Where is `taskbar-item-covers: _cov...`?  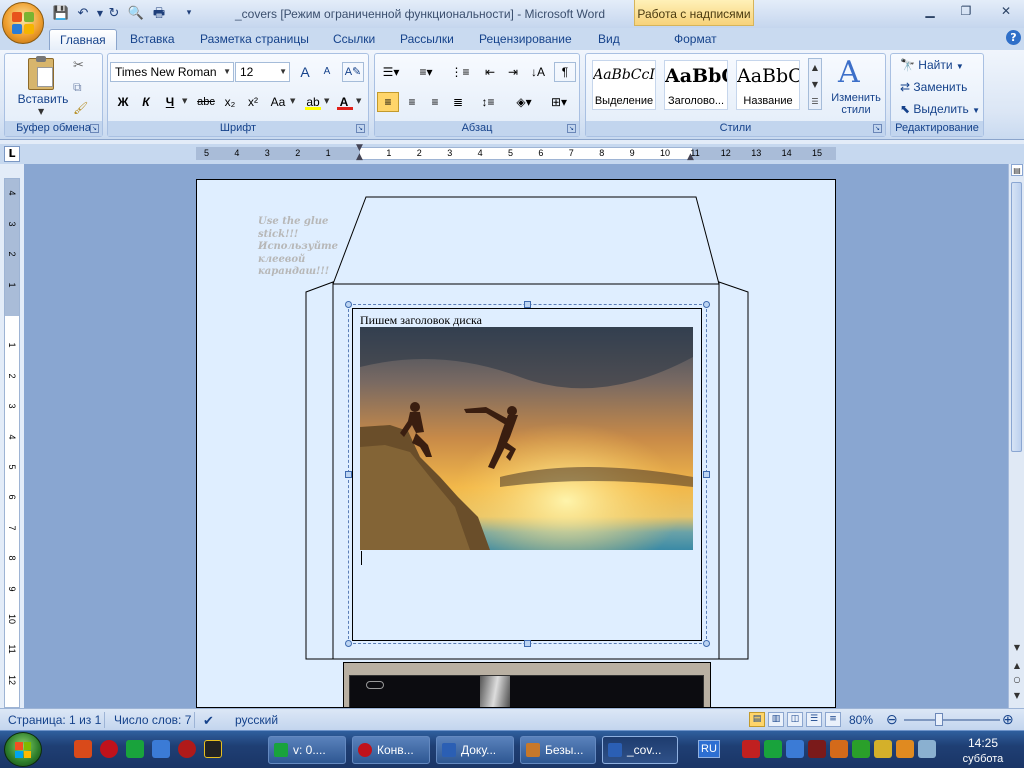 taskbar-item-covers: _cov... is located at coordinates (640, 750).